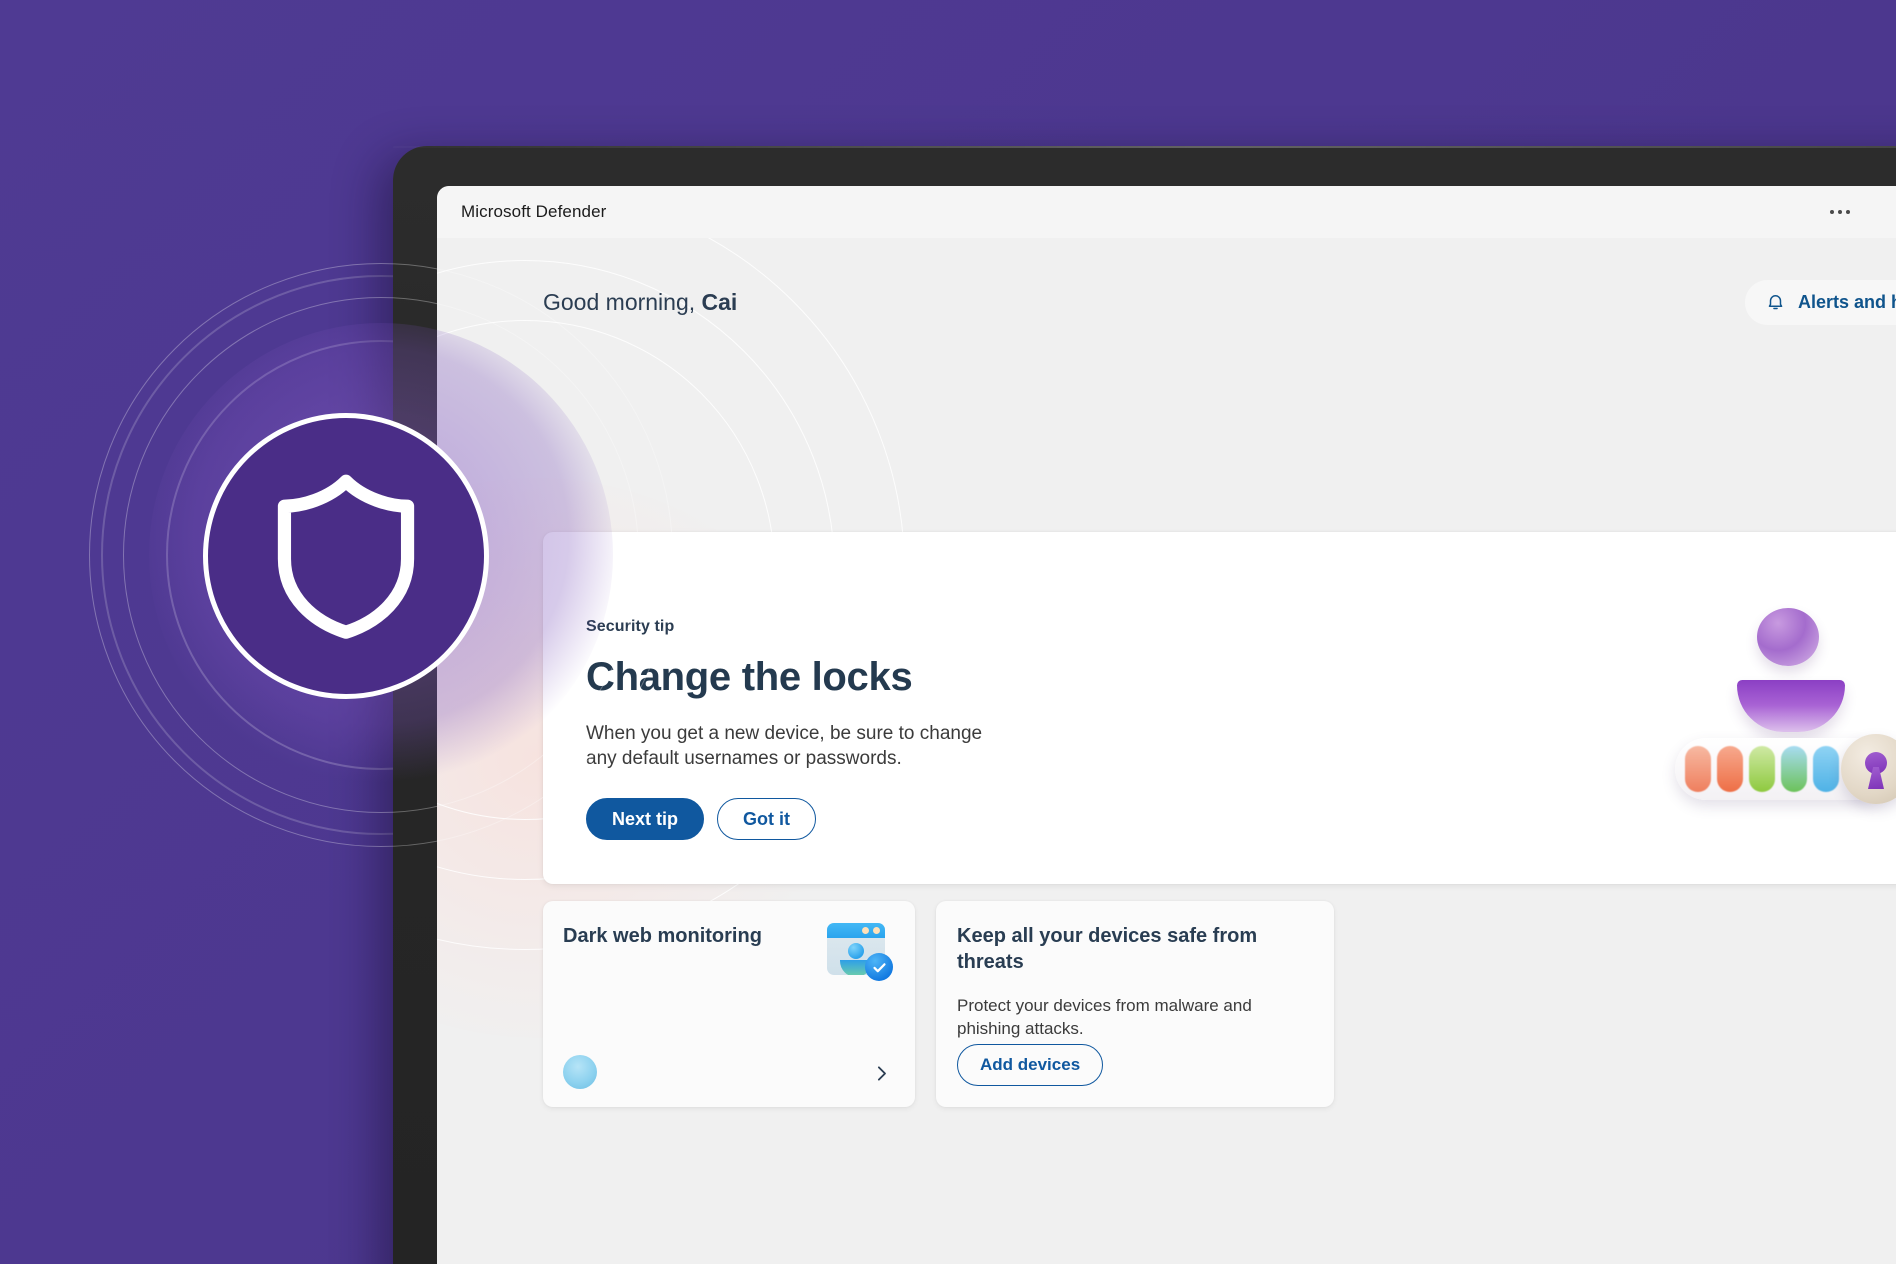 Image resolution: width=1896 pixels, height=1264 pixels. Describe the element at coordinates (1788, 637) in the screenshot. I see `illustration-person-head` at that location.